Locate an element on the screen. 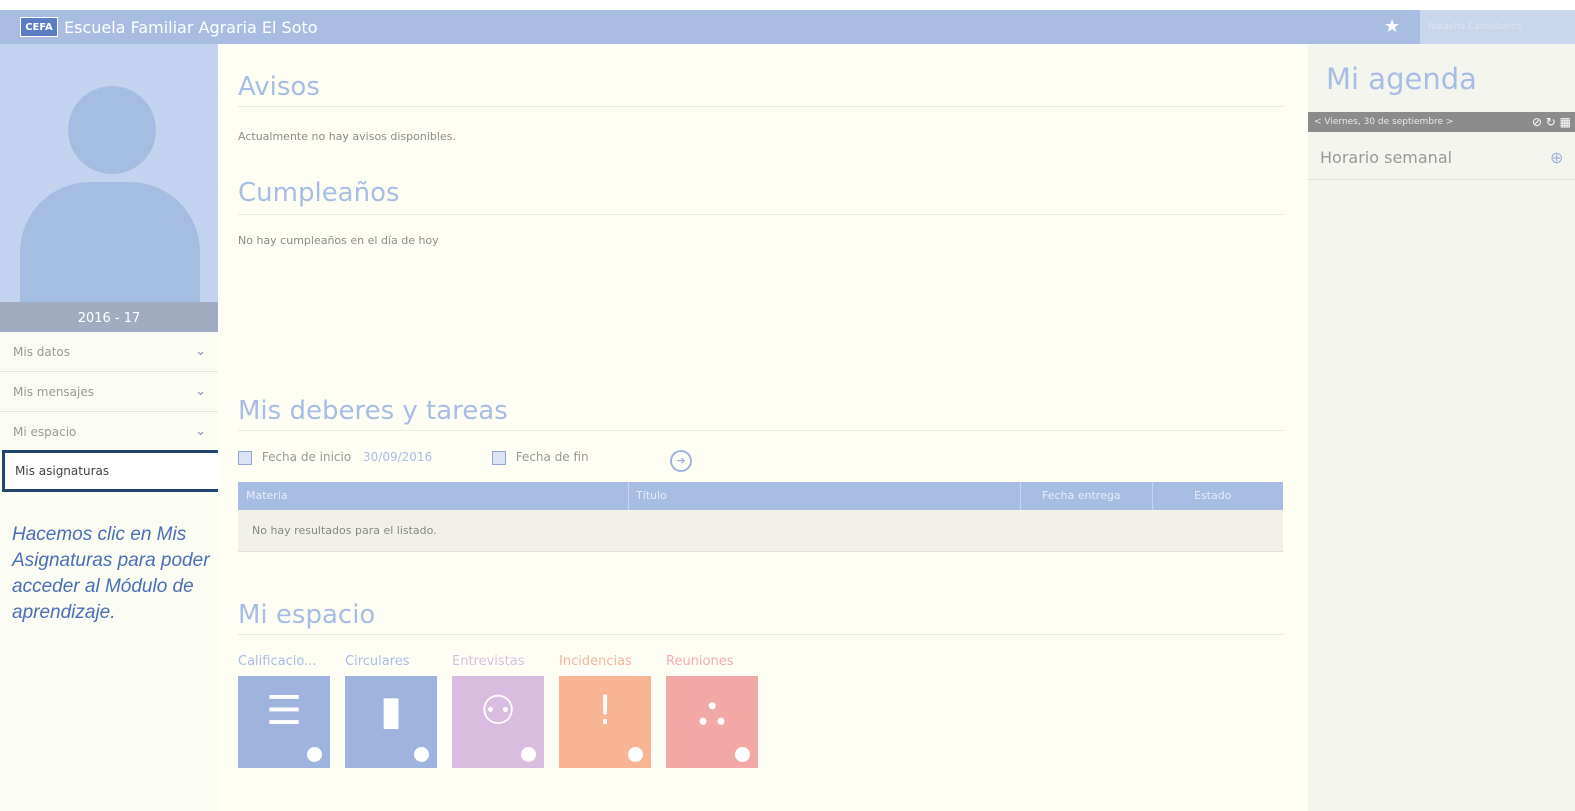  end-date-label: Fecha de fin is located at coordinates (552, 457).